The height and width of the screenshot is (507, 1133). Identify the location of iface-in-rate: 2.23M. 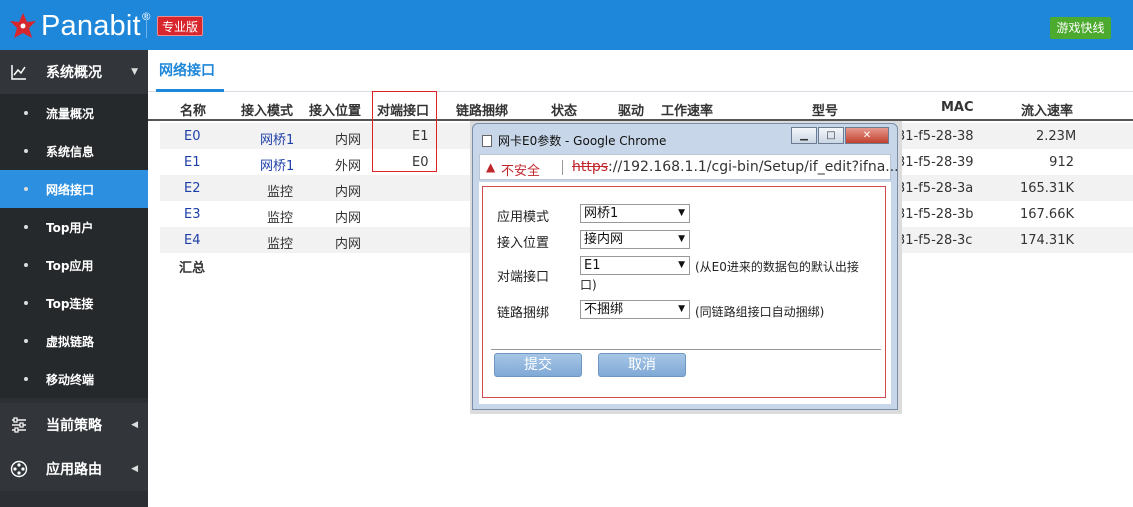
(1056, 136).